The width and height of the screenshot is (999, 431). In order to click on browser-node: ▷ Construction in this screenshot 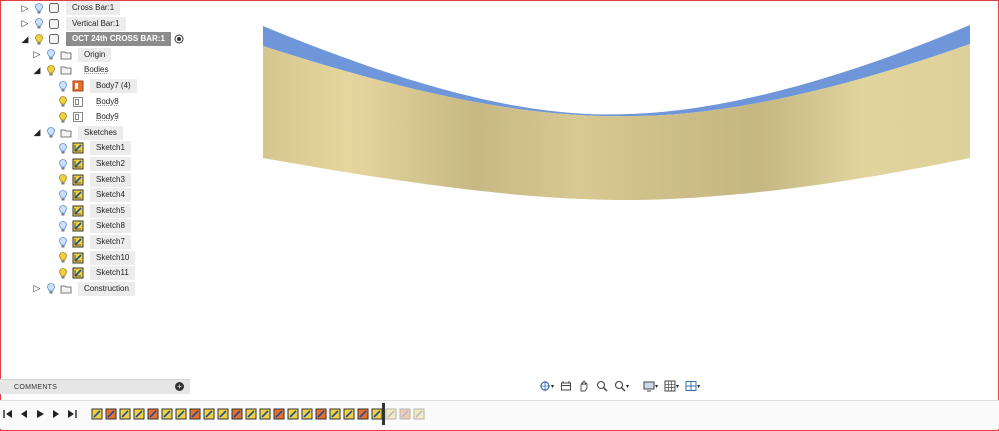, I will do `click(83, 288)`.